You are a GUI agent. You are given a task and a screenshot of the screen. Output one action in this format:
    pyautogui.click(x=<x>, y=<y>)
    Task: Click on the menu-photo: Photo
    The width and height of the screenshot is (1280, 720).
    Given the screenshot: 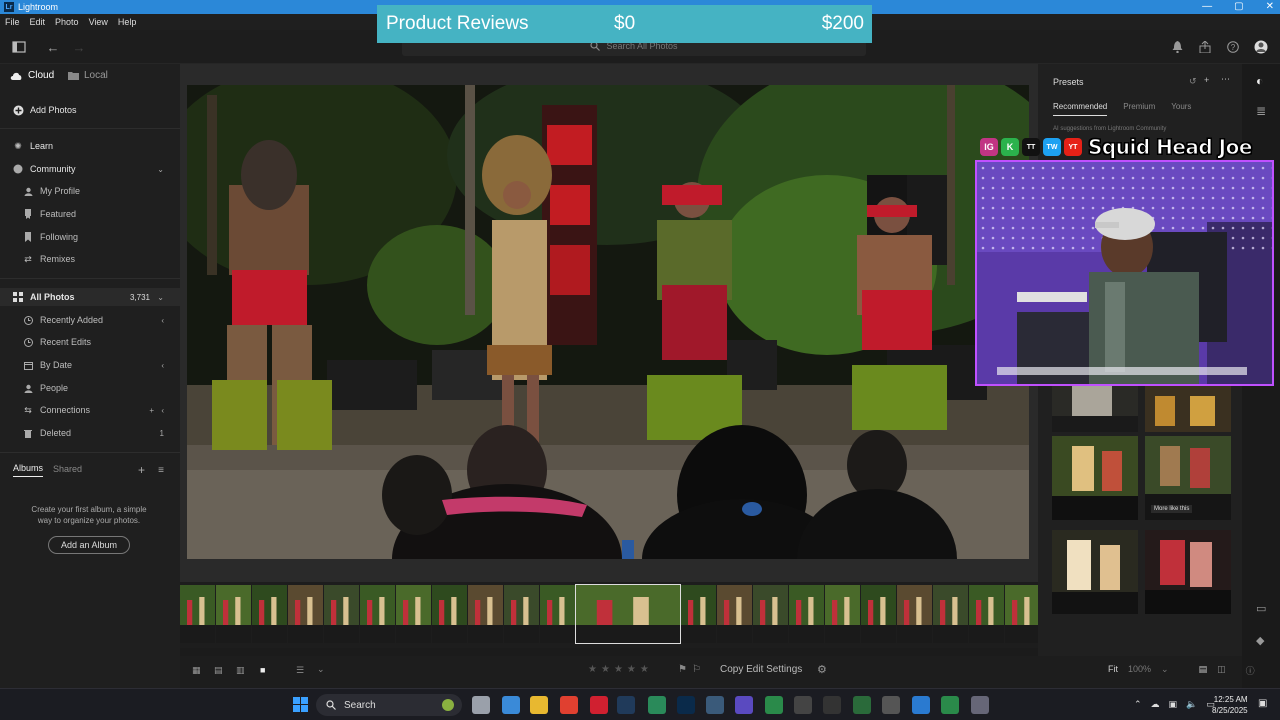 What is the action you would take?
    pyautogui.click(x=67, y=22)
    